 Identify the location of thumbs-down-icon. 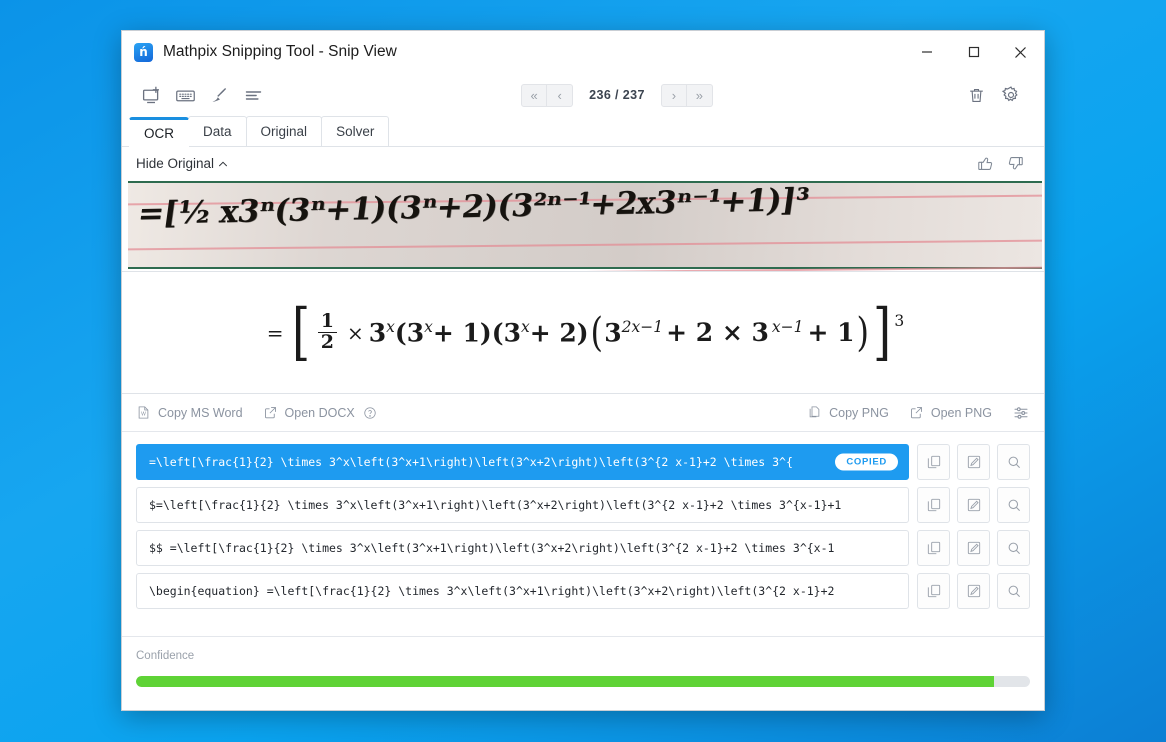
(1015, 164).